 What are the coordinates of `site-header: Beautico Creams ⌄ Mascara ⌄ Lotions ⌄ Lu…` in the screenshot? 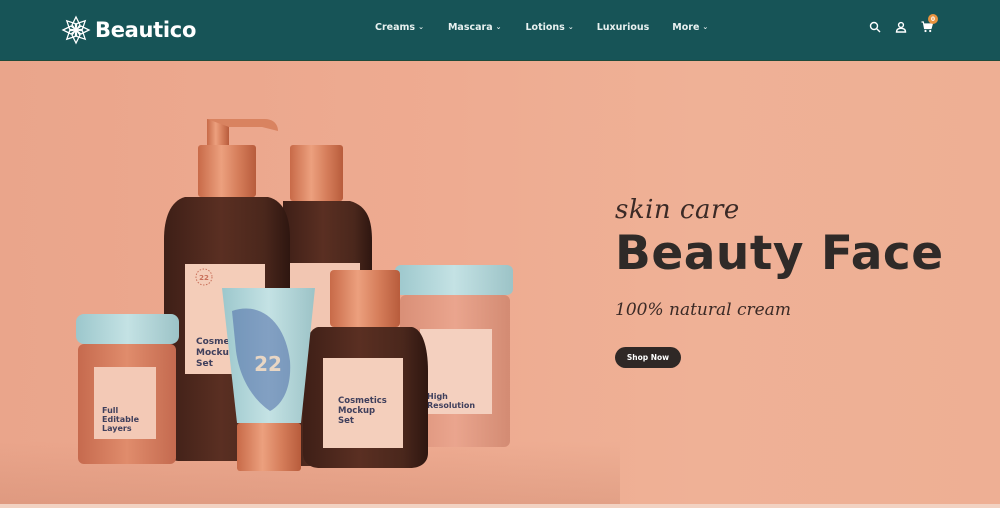 It's located at (500, 30).